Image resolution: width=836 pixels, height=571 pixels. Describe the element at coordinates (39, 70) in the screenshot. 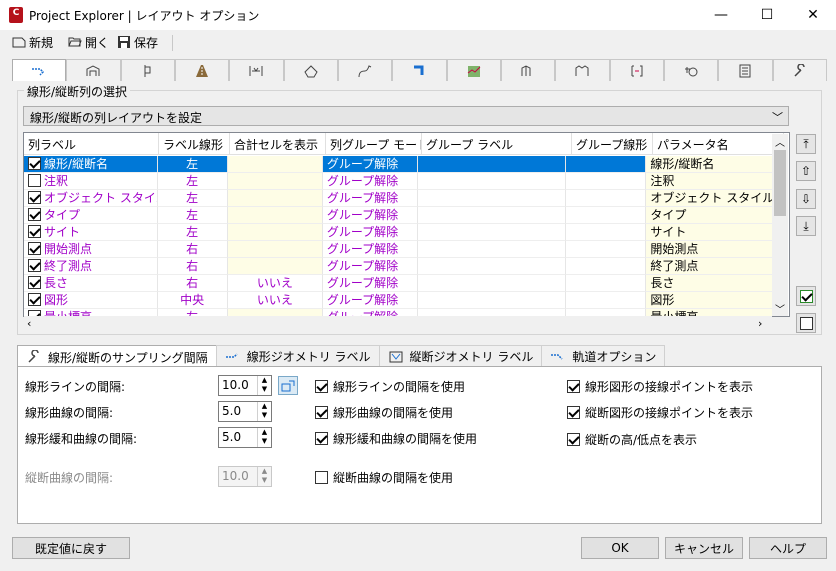

I see `tab-alignment-profile` at that location.